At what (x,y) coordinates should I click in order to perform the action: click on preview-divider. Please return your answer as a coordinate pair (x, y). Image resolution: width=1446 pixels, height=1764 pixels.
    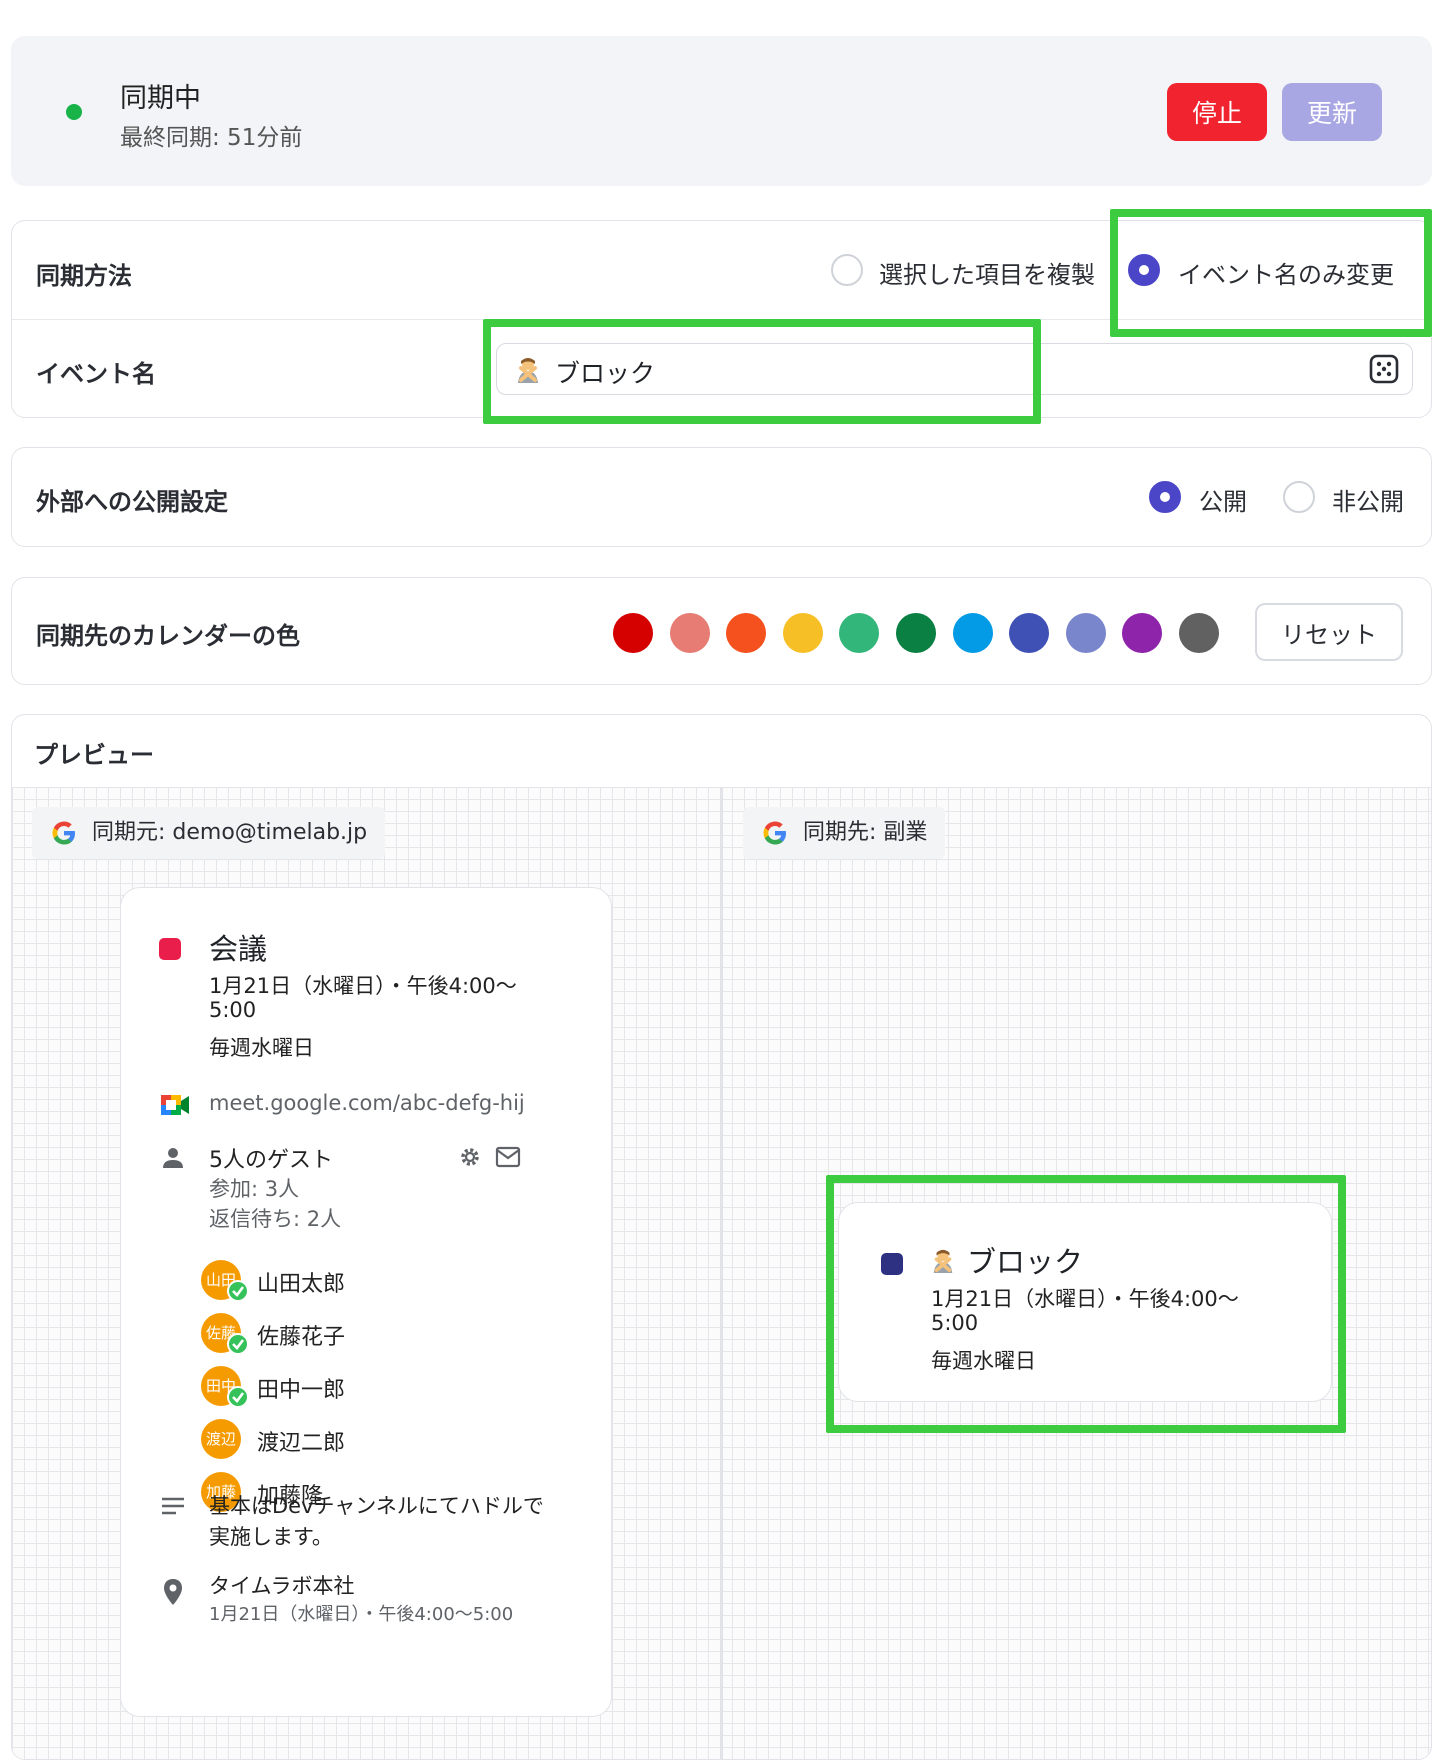
    Looking at the image, I should click on (721, 1273).